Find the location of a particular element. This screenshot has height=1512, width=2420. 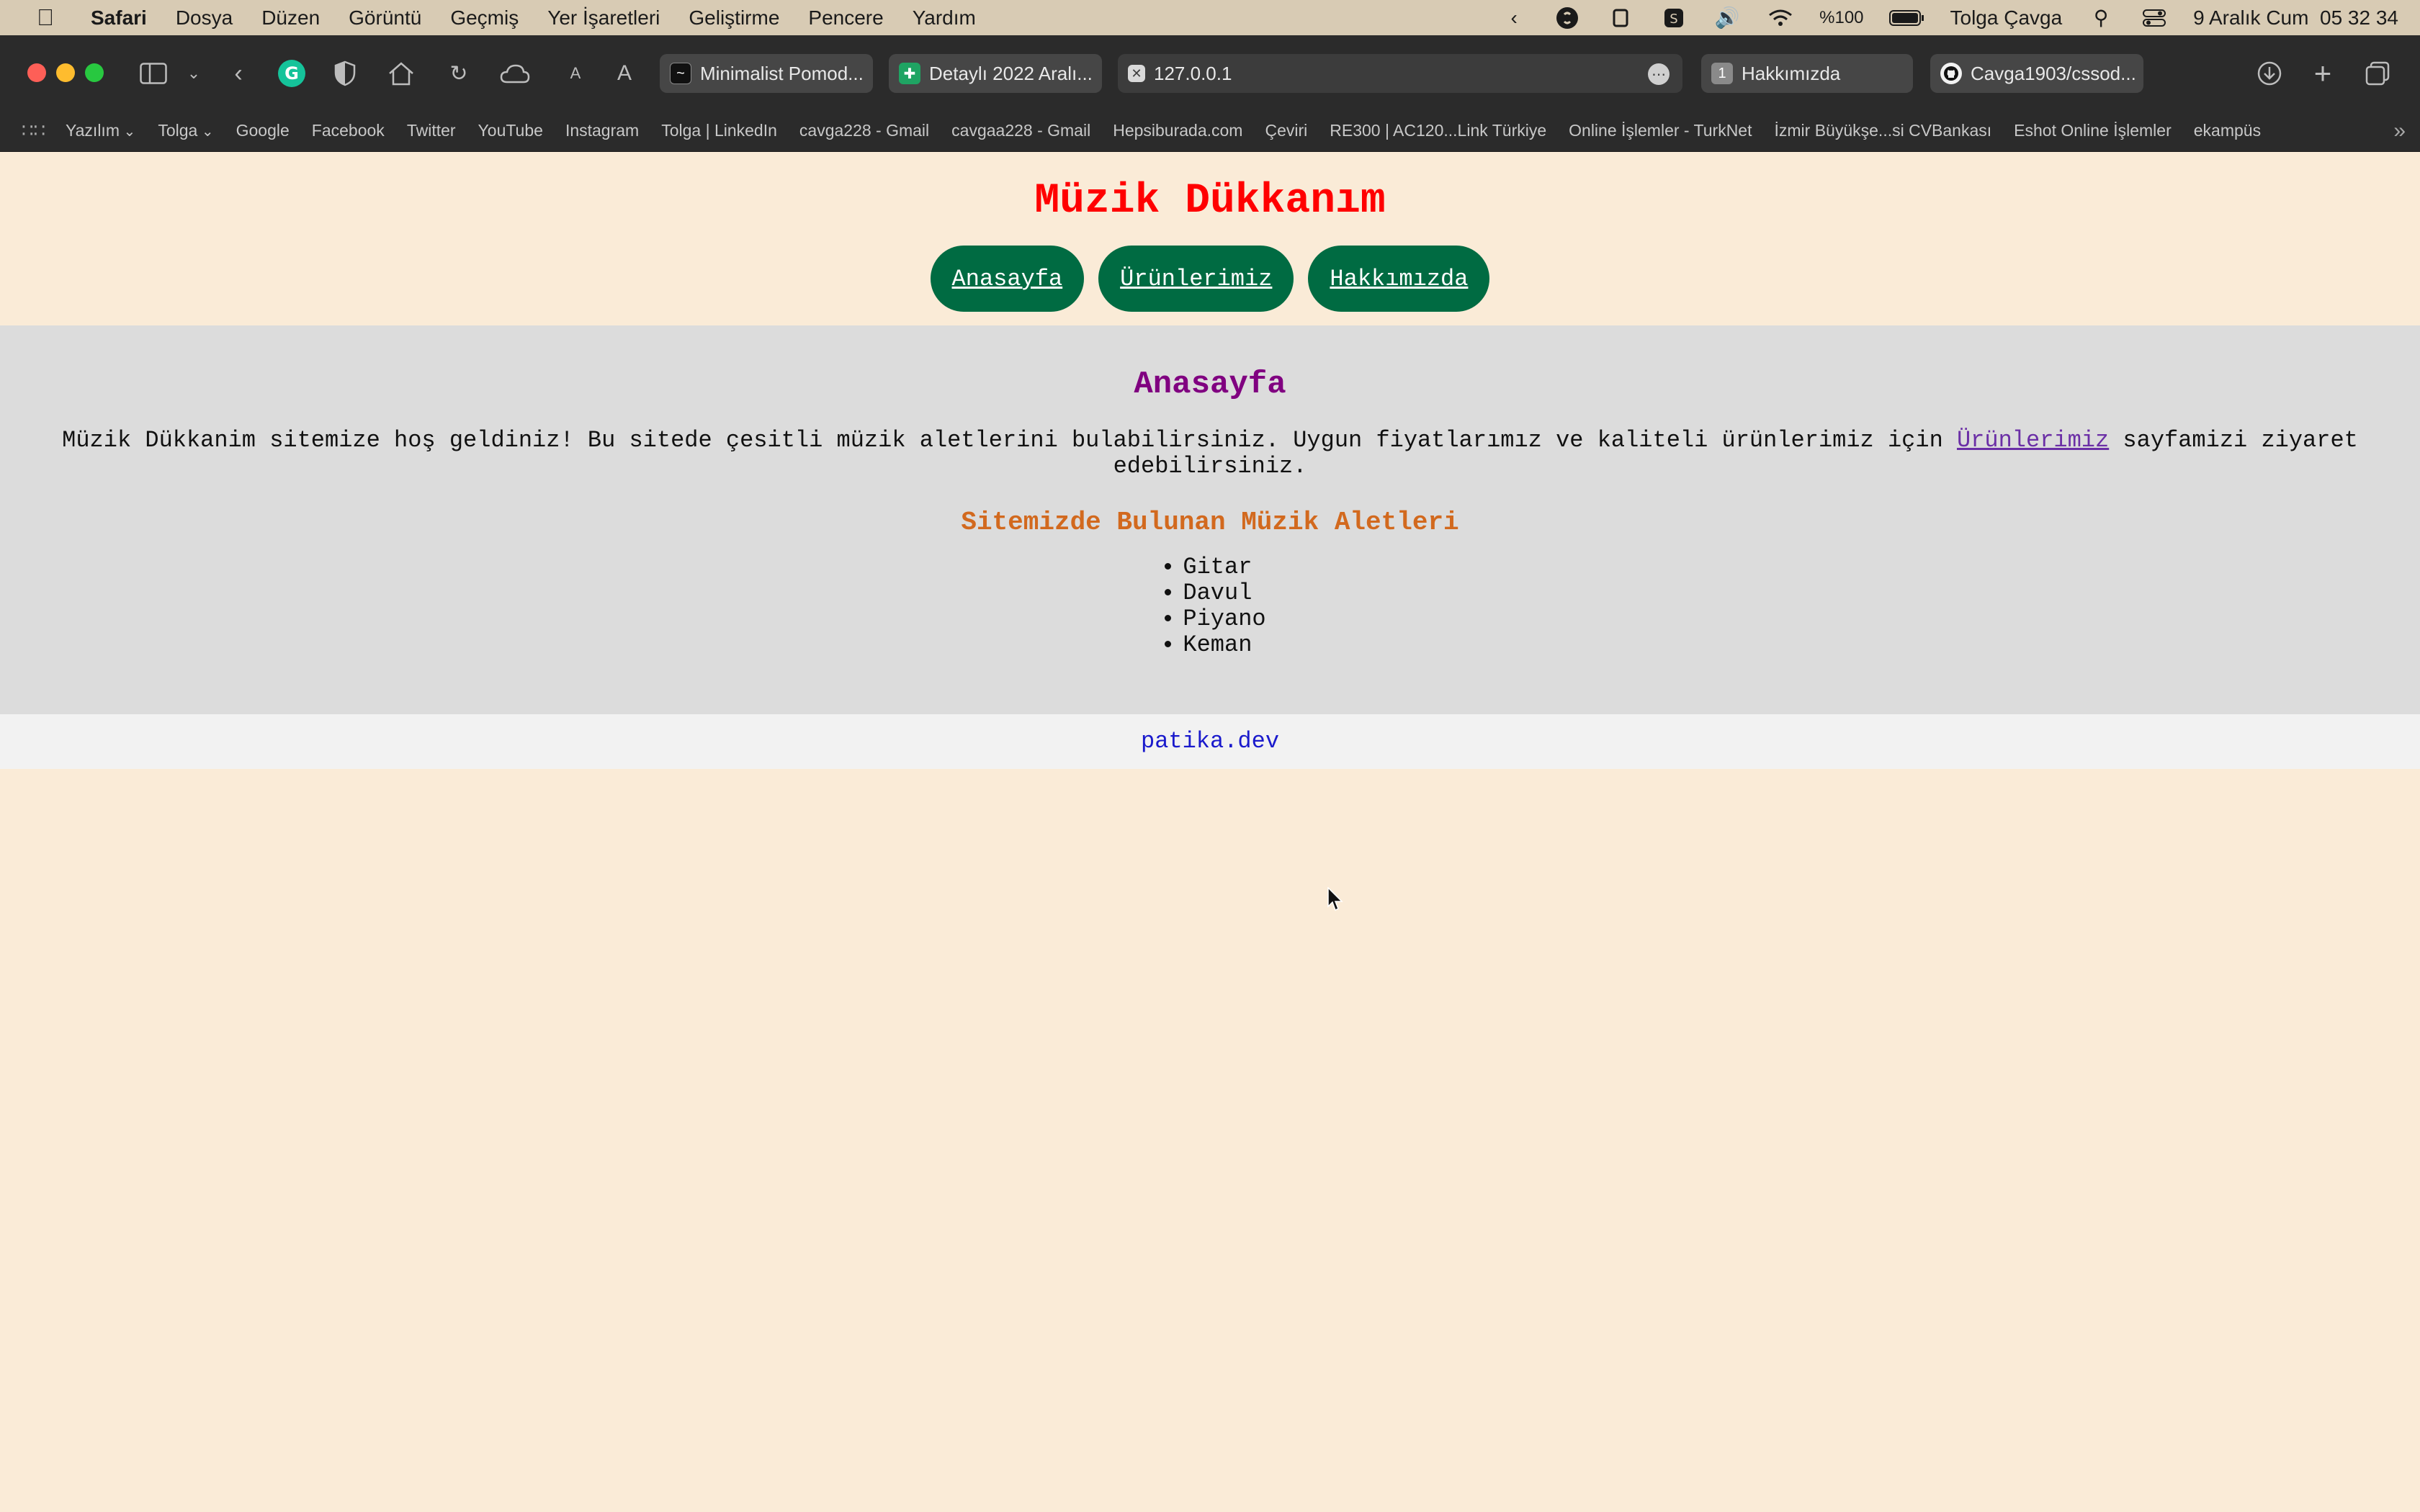

nav-link-hakkimizda: Hakkımızda is located at coordinates (1399, 279).